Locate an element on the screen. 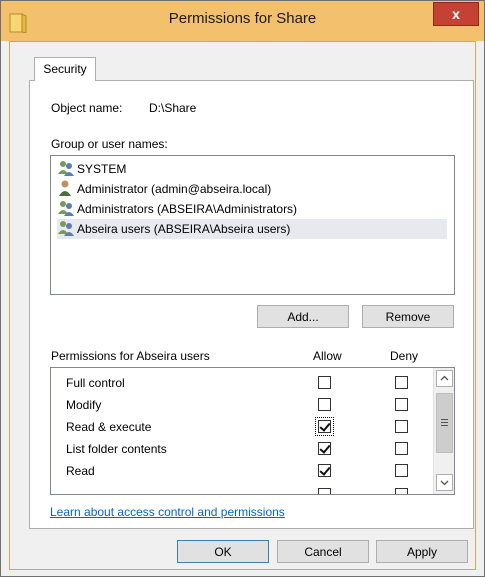 The width and height of the screenshot is (485, 577). scroll-down-button is located at coordinates (444, 482).